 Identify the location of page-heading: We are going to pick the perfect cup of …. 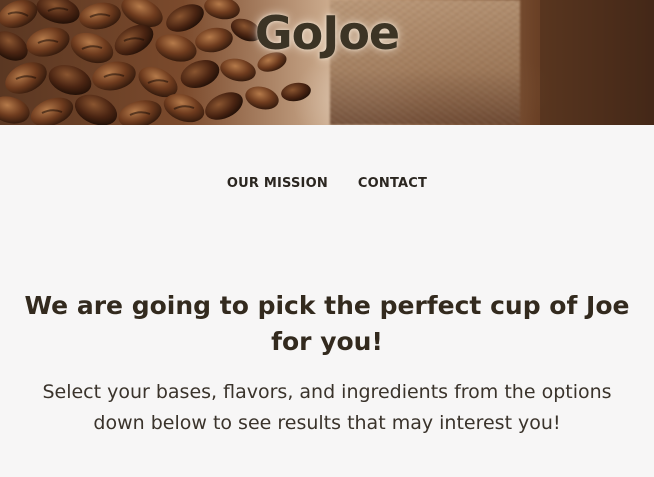
(327, 323).